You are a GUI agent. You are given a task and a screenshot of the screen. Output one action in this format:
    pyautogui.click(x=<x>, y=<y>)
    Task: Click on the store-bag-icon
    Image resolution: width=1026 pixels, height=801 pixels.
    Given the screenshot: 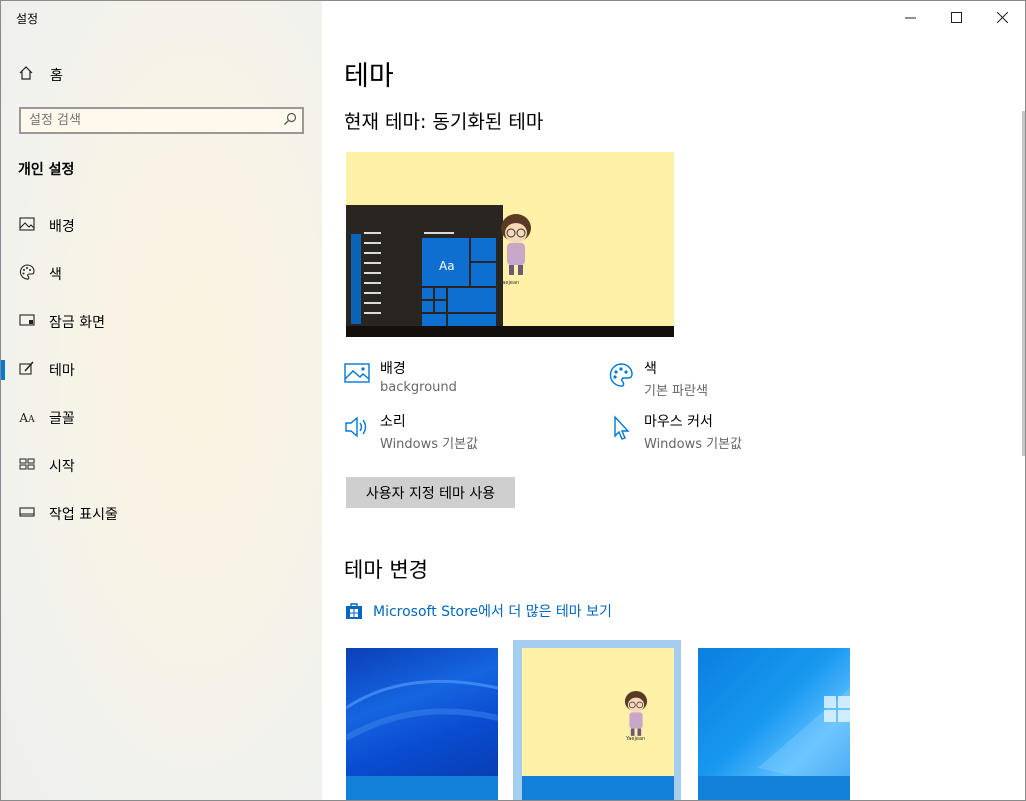 What is the action you would take?
    pyautogui.click(x=354, y=611)
    